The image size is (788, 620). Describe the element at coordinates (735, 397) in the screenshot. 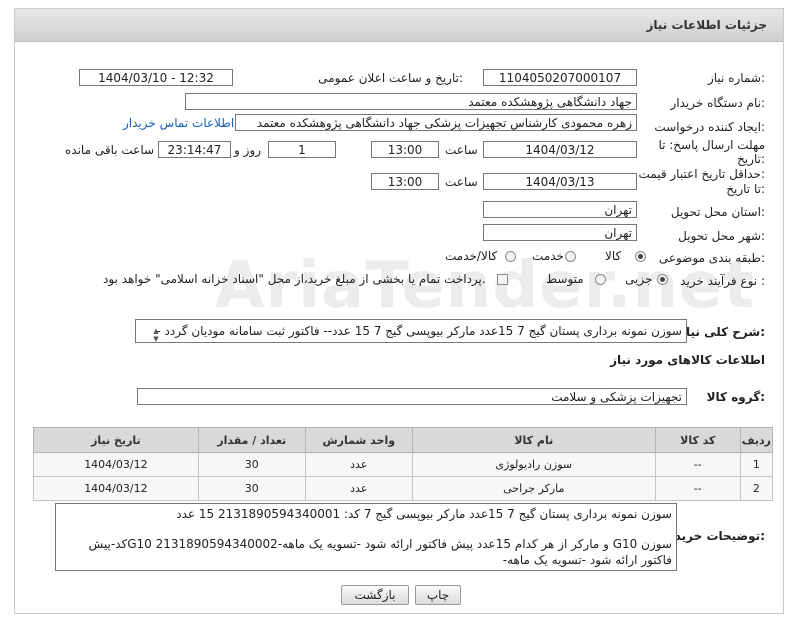

I see `goods-group-label: گروه کالا:` at that location.